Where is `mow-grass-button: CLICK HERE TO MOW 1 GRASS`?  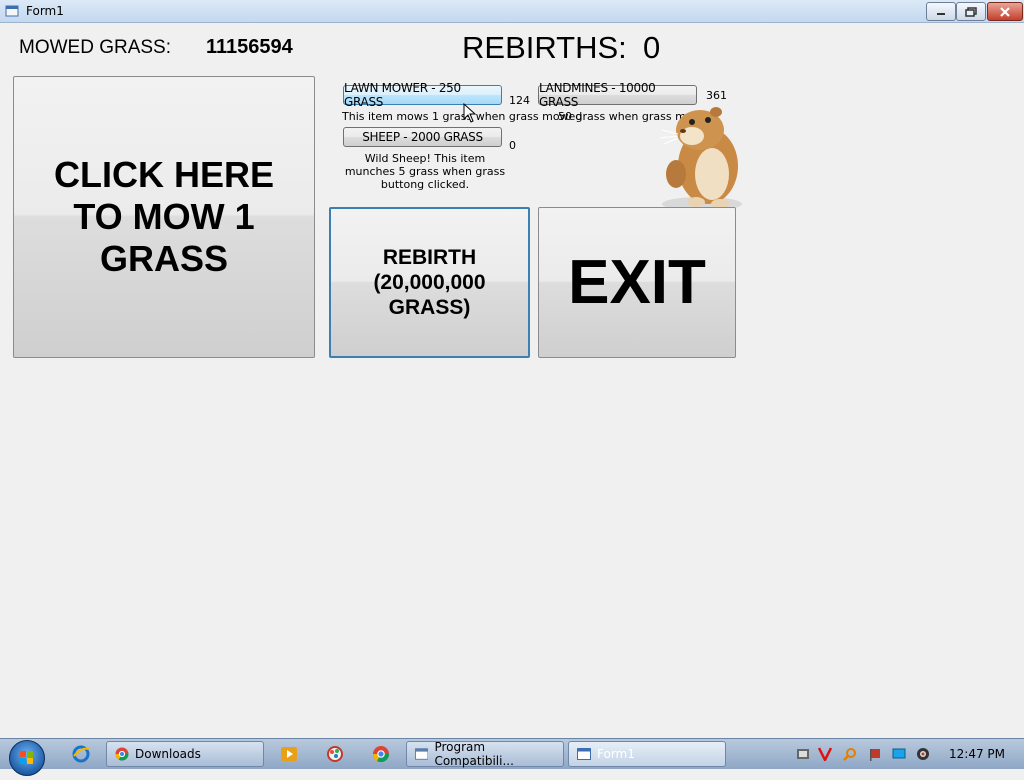 mow-grass-button: CLICK HERE TO MOW 1 GRASS is located at coordinates (164, 217).